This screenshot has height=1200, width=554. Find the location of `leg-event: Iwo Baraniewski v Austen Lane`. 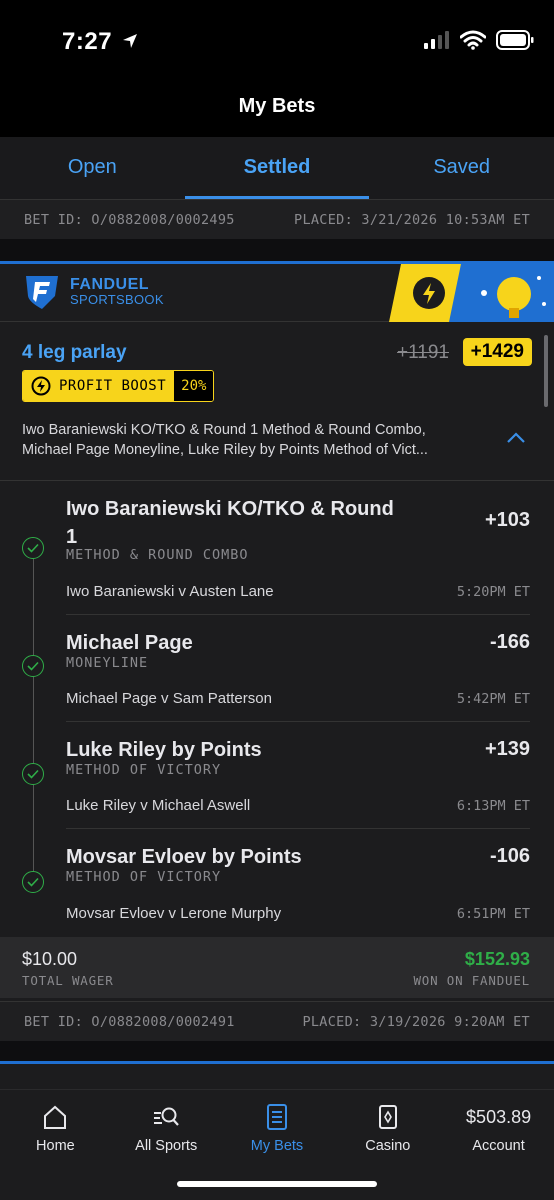

leg-event: Iwo Baraniewski v Austen Lane is located at coordinates (170, 591).